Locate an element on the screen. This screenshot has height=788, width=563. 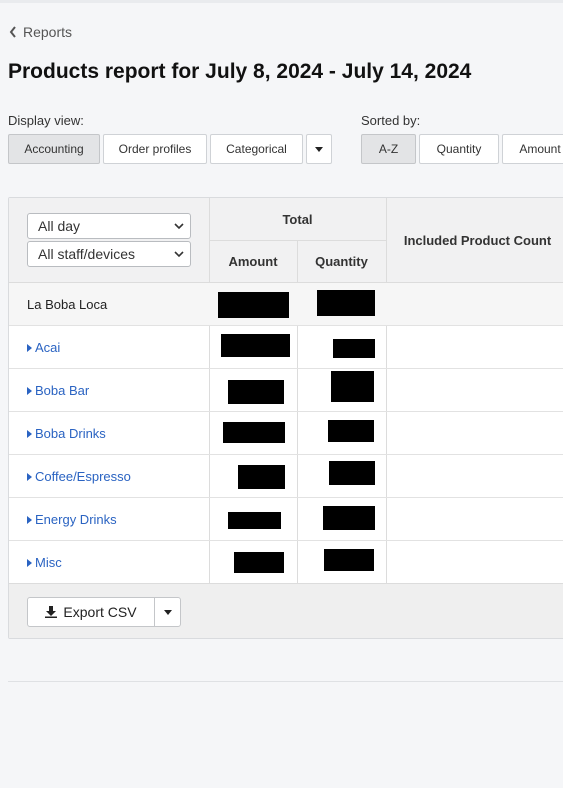
back-to-reports-link: Reports is located at coordinates (40, 32).